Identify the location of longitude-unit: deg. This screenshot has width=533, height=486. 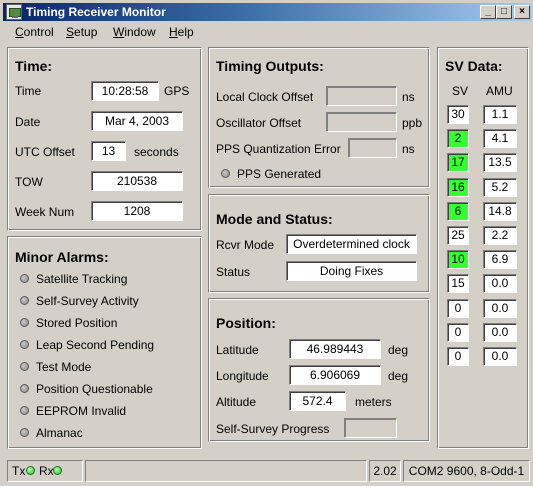
(398, 376).